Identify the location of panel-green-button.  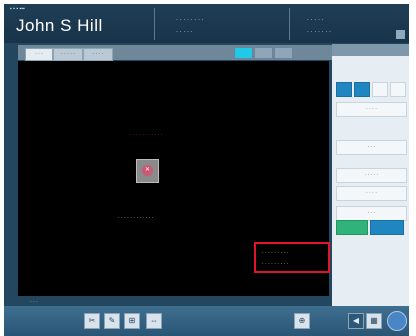
(352, 227).